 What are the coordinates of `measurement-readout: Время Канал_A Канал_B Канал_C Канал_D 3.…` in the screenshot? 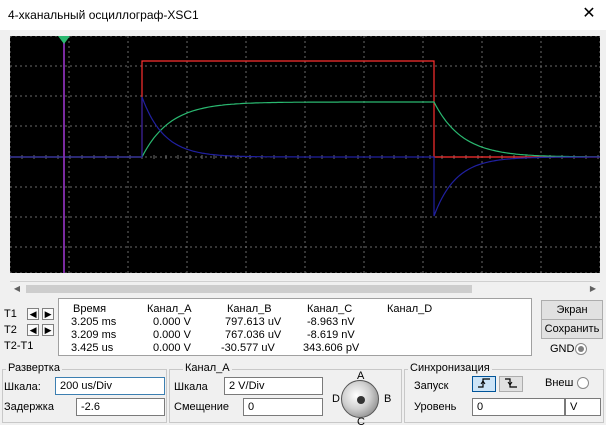 It's located at (295, 327).